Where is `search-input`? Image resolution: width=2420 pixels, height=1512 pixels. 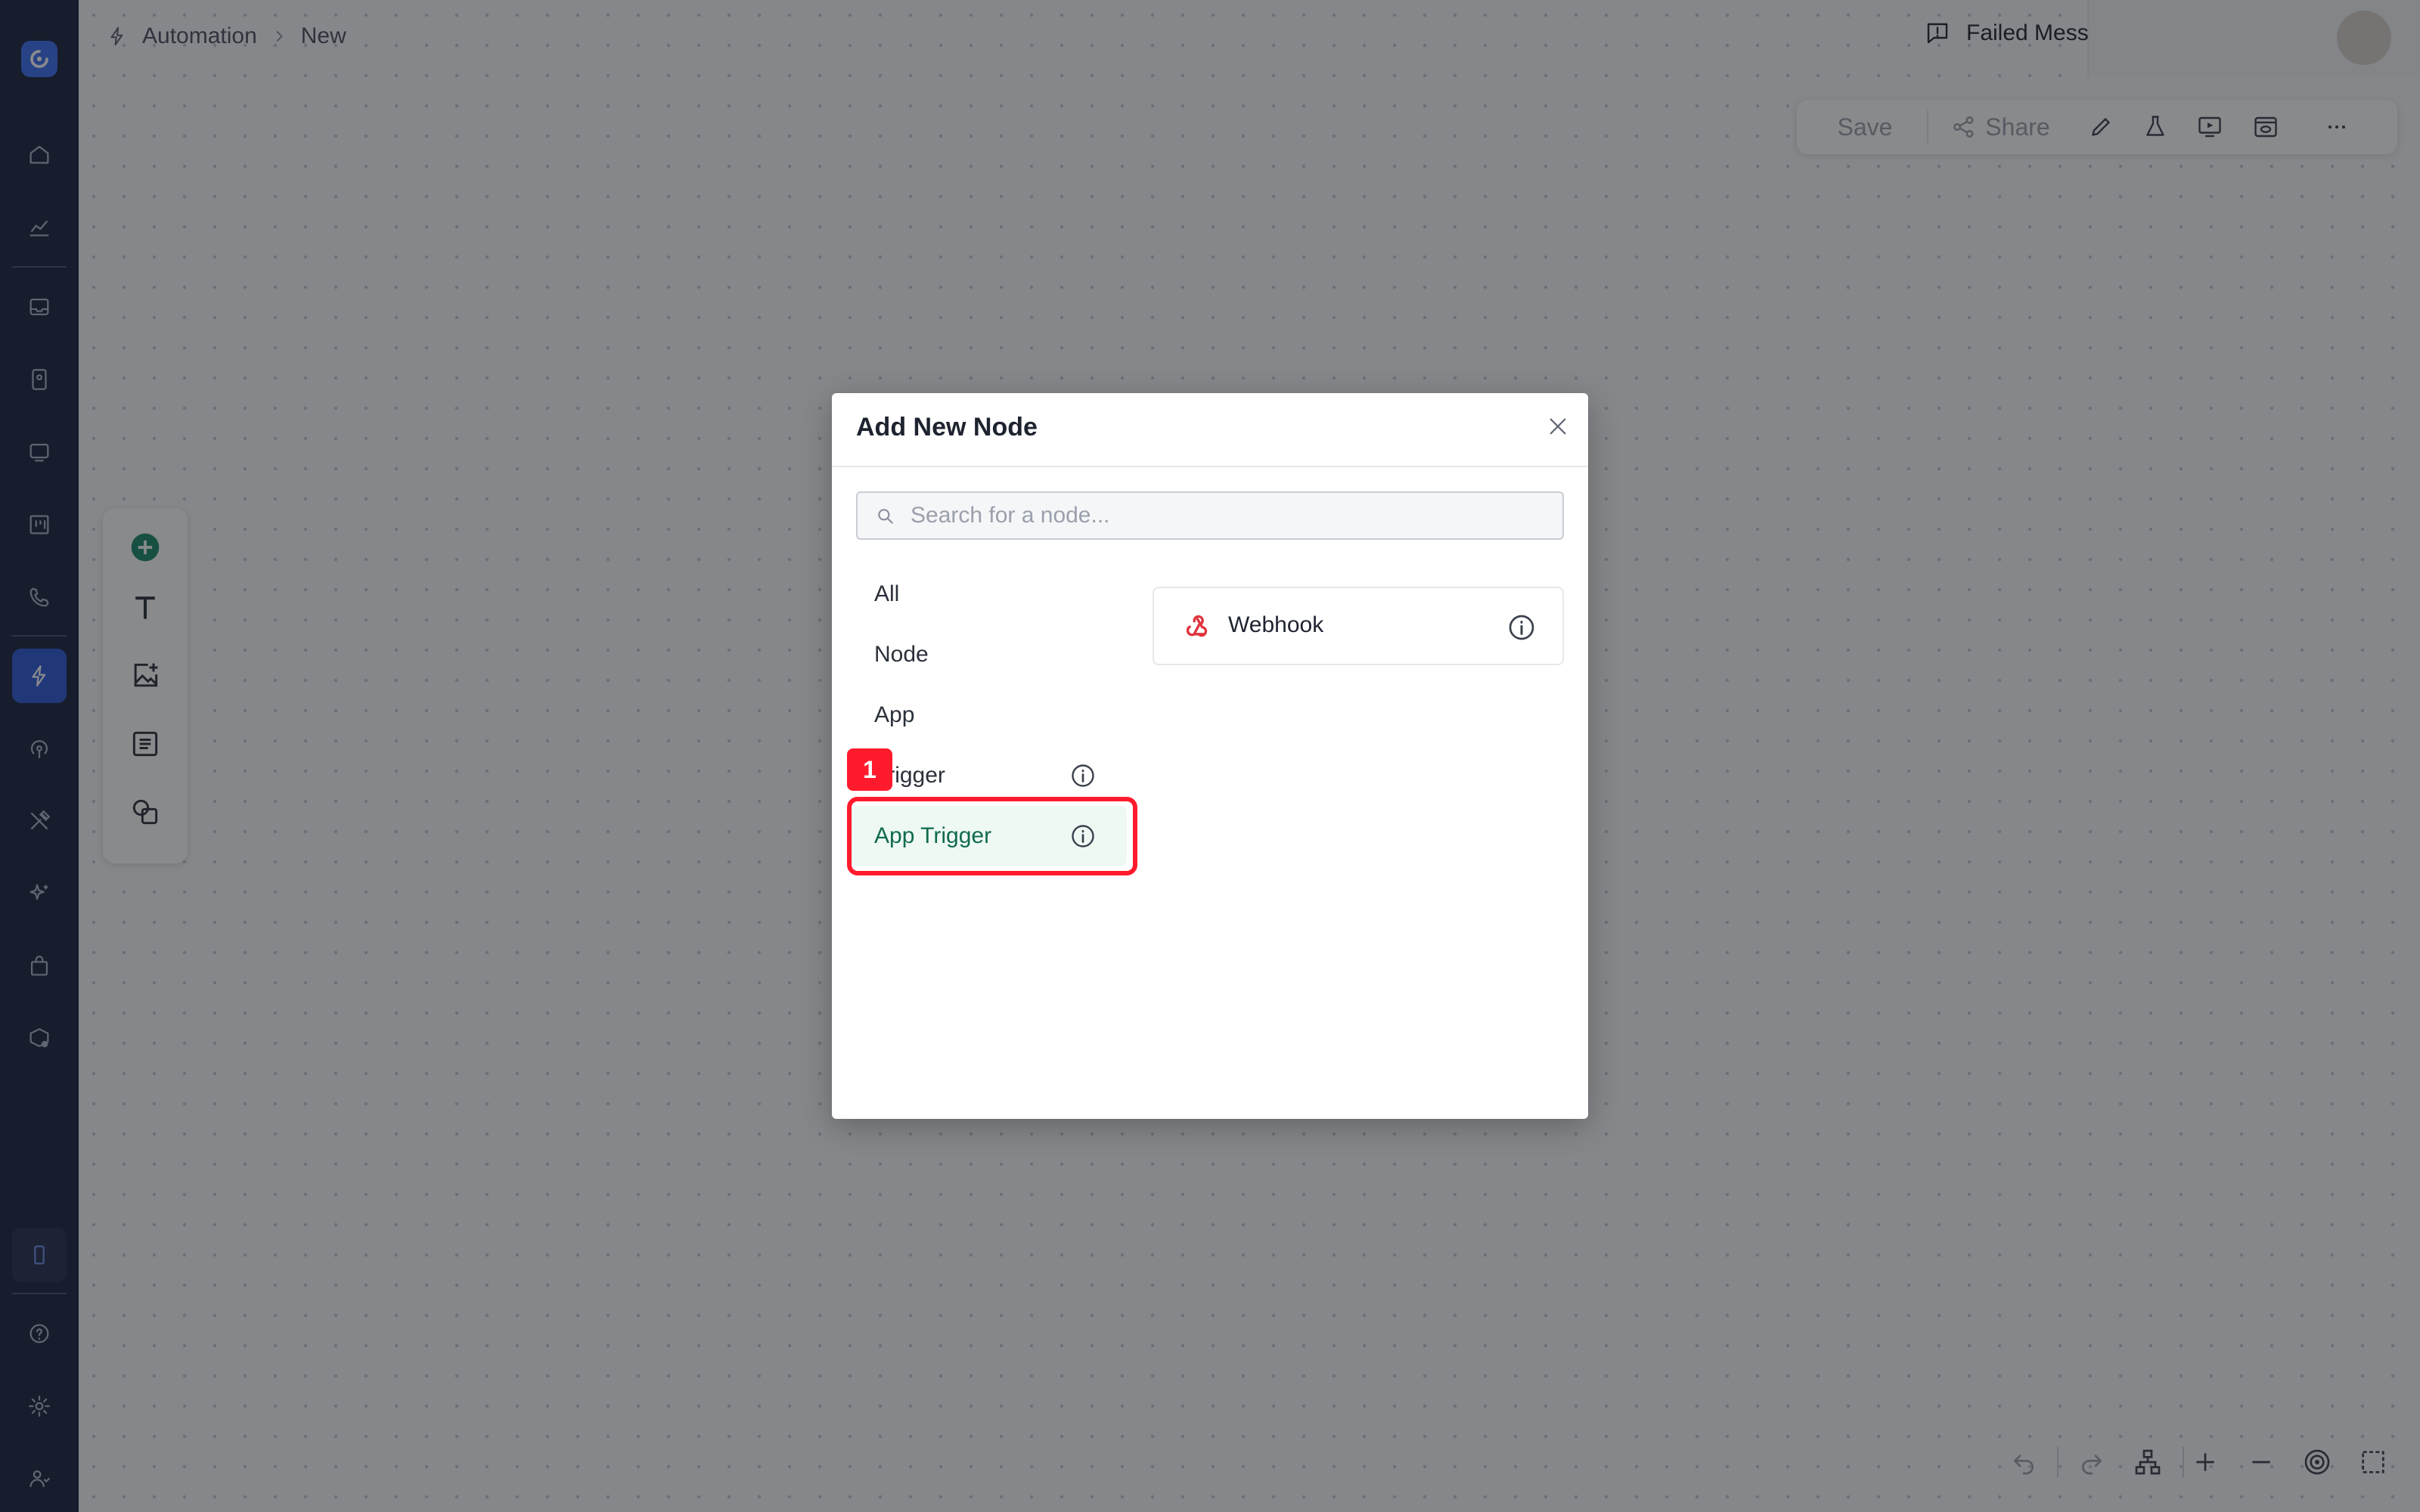 search-input is located at coordinates (1228, 515).